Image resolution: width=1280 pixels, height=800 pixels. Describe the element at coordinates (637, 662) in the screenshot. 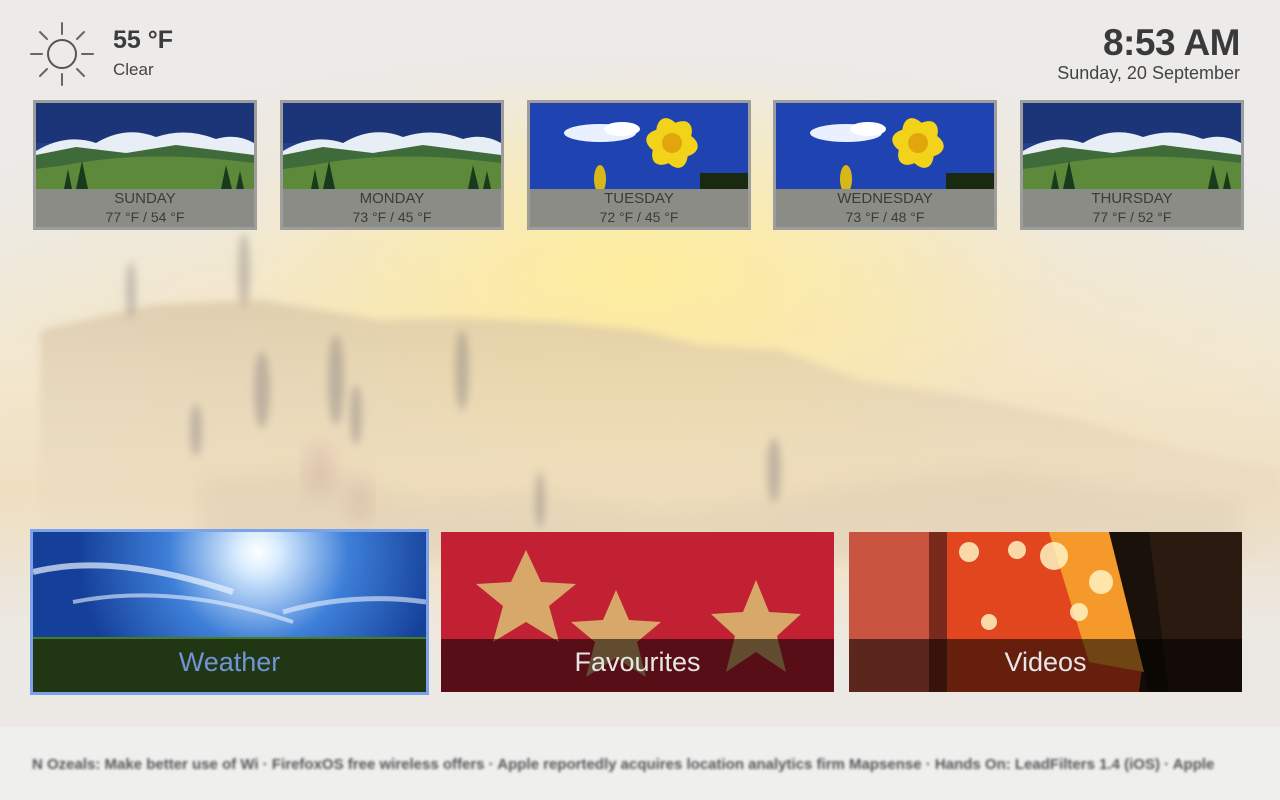

I see `menu-label-favourites: Favourites` at that location.